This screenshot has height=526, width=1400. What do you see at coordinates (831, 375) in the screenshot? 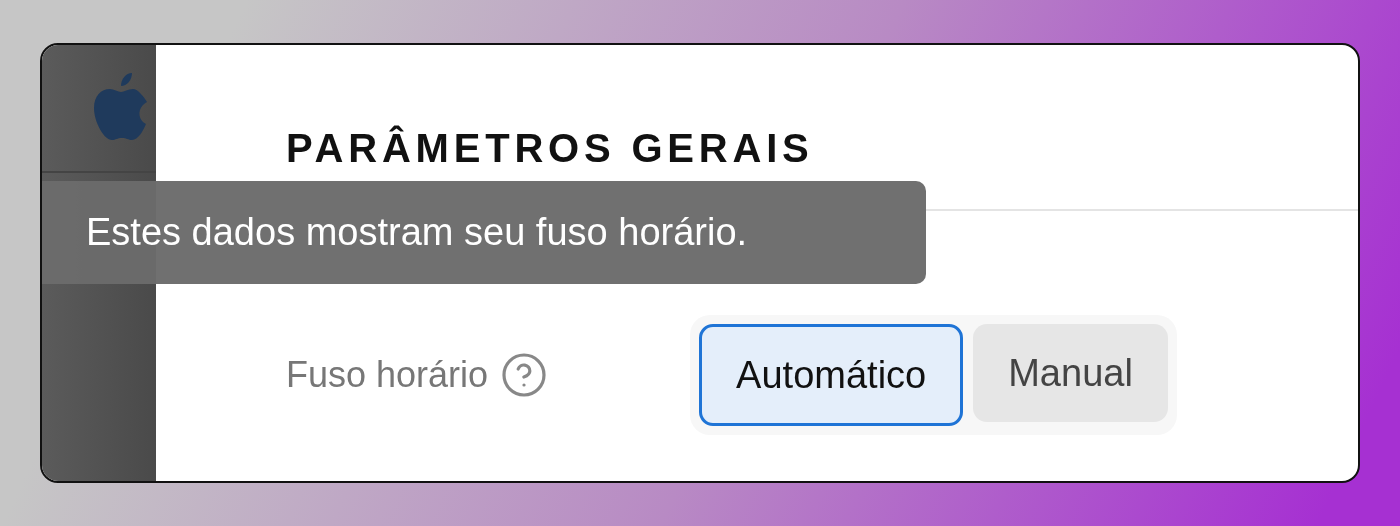
I see `segment-option: Automático` at bounding box center [831, 375].